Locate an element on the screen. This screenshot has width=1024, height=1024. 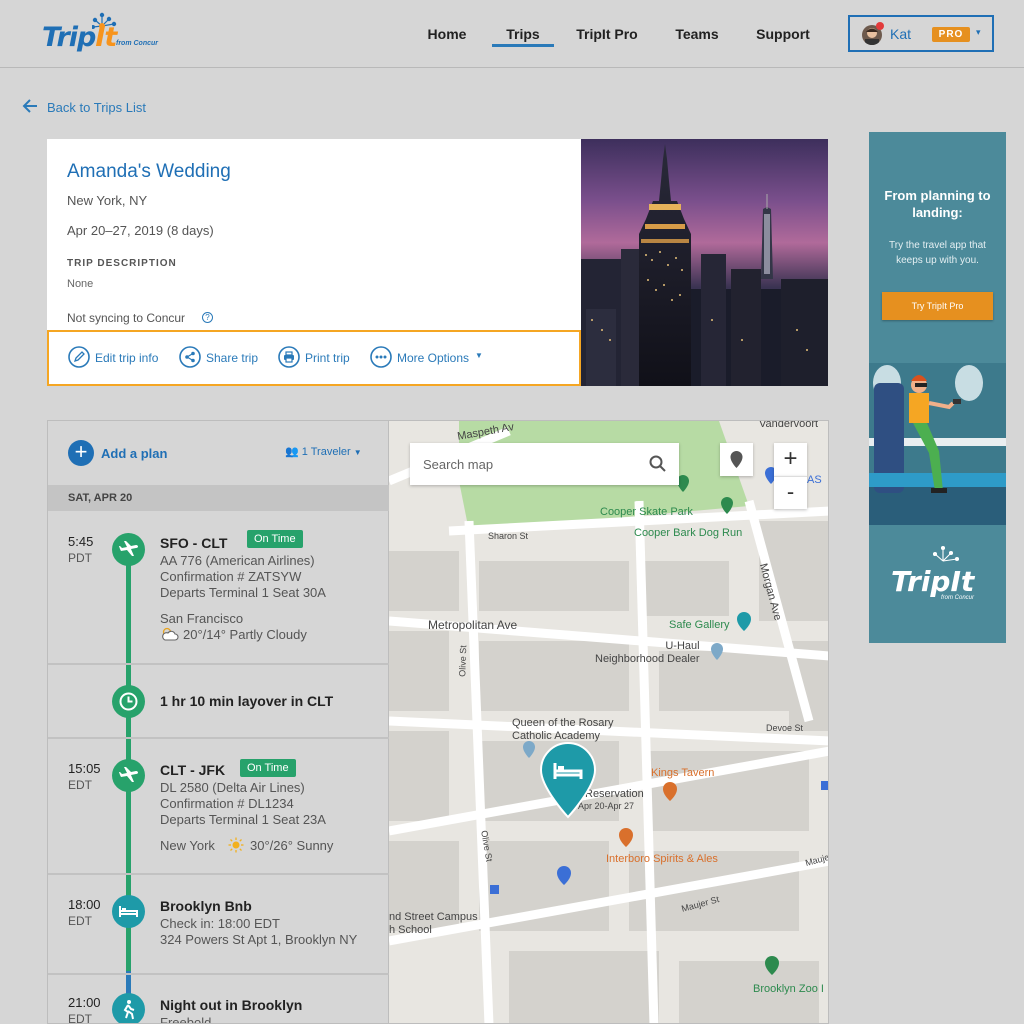
zoom-out-button: - is located at coordinates (790, 492).